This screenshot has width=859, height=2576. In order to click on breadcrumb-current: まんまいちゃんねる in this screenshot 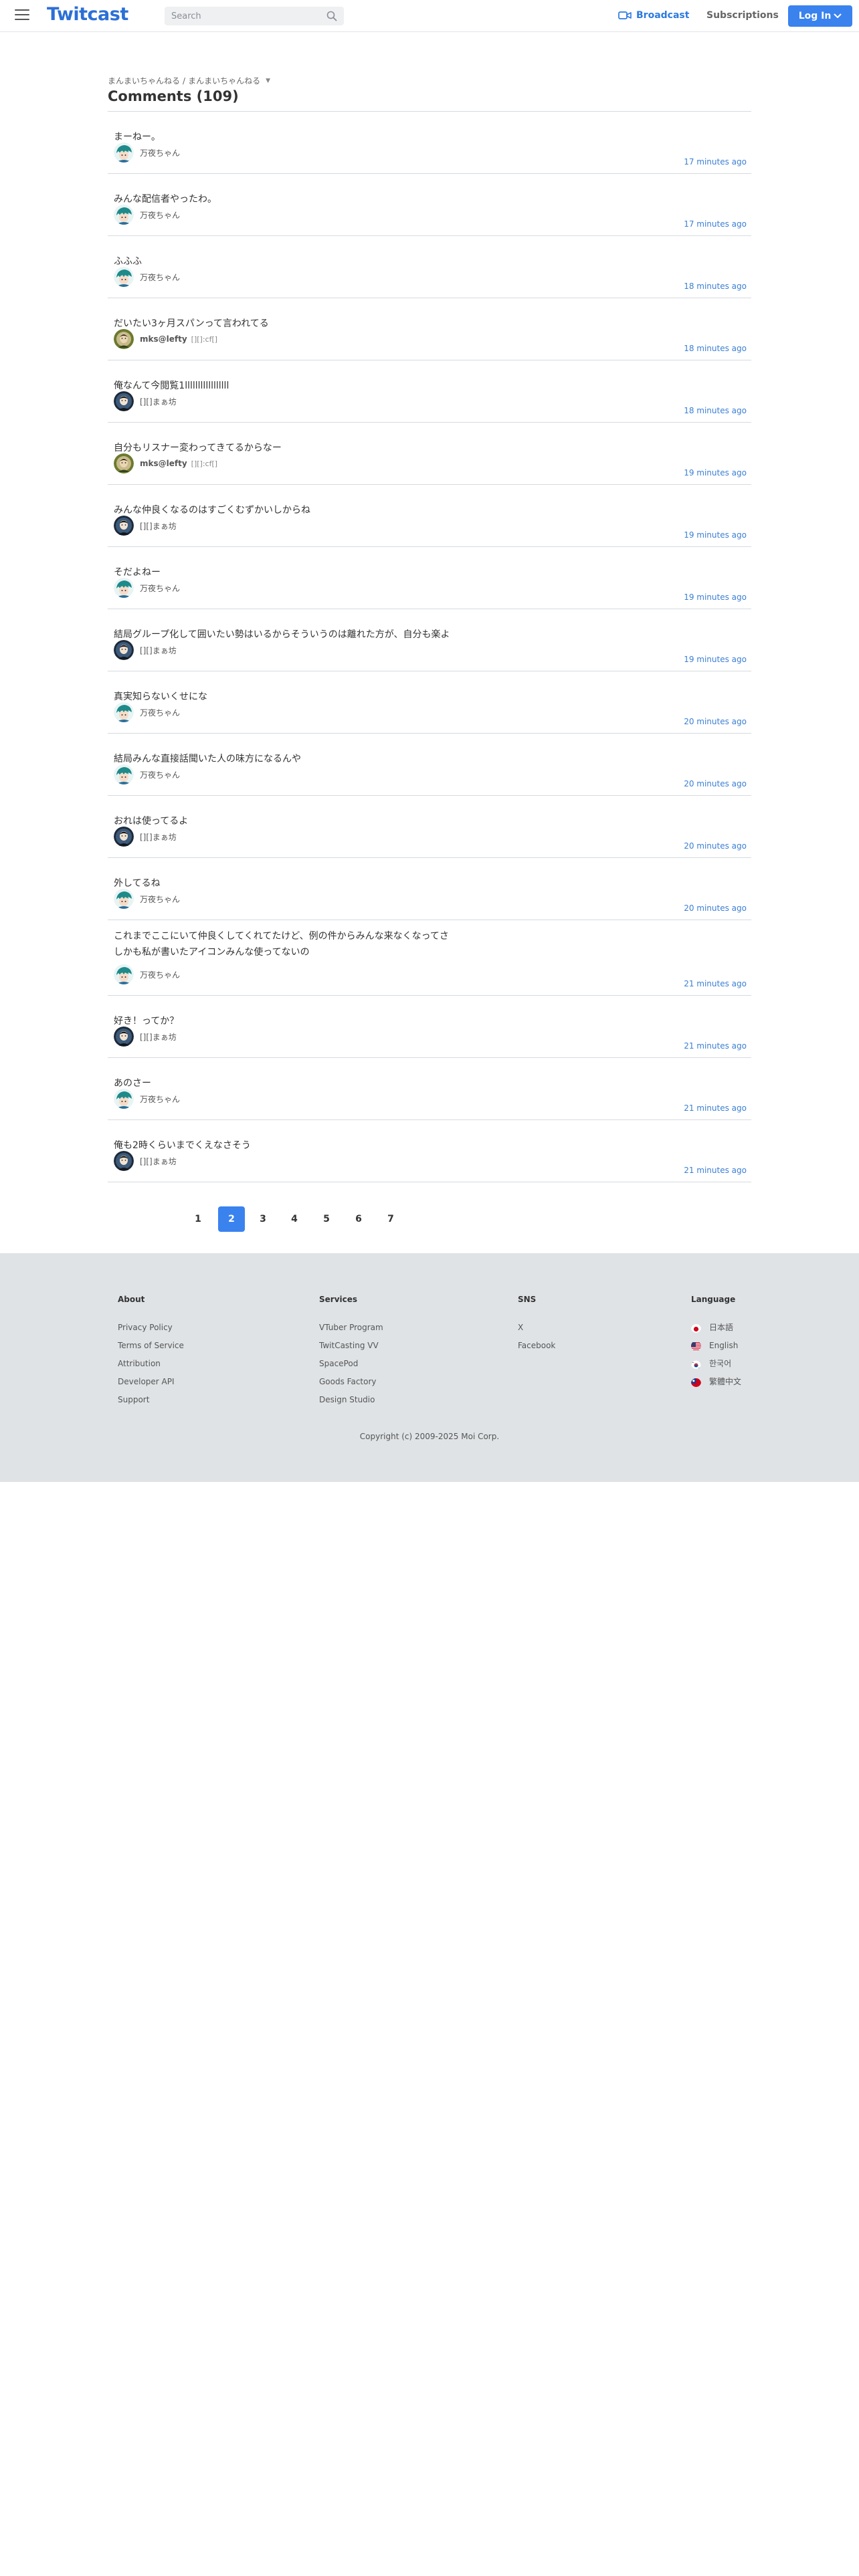, I will do `click(224, 80)`.